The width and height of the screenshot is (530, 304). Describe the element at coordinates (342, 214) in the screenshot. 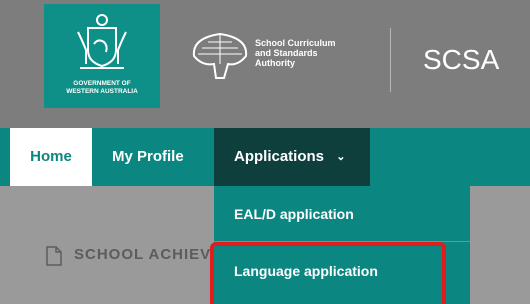

I see `menu-item-eald-application: EAL/D application` at that location.